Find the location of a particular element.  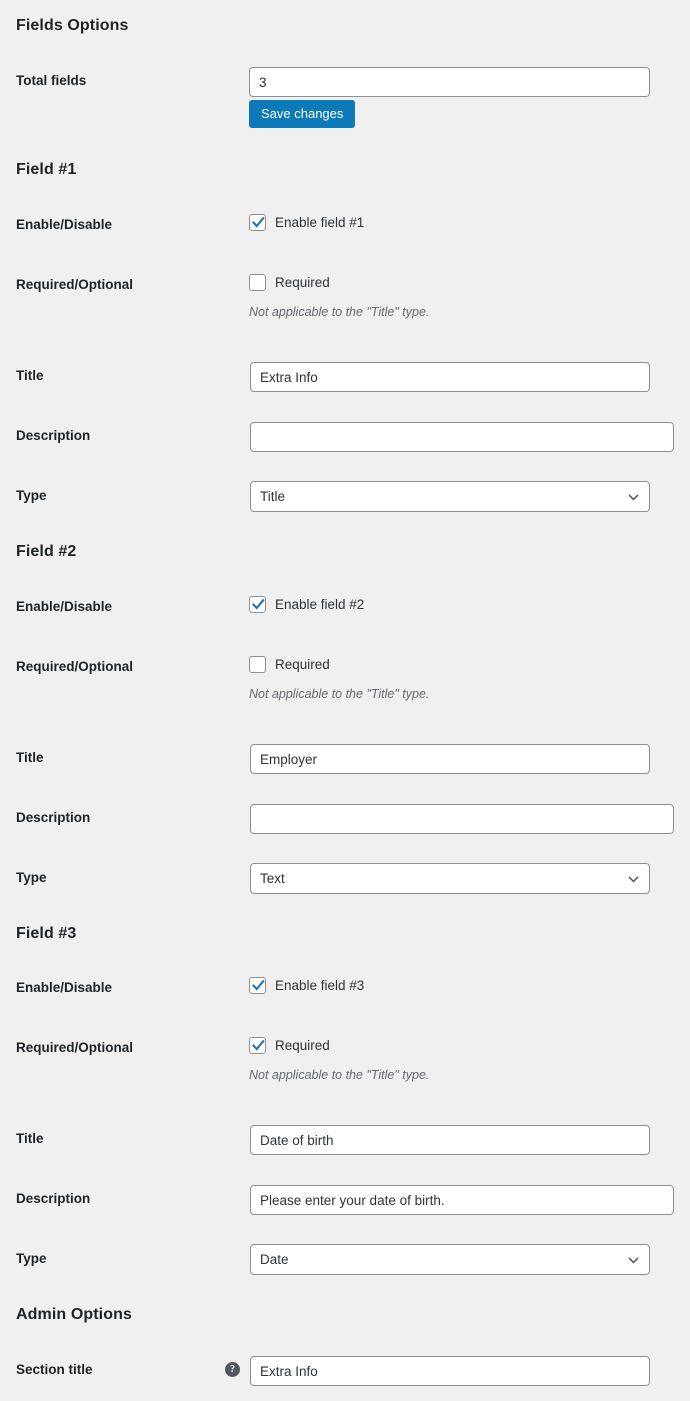

field-1-type-select: Title is located at coordinates (450, 496).